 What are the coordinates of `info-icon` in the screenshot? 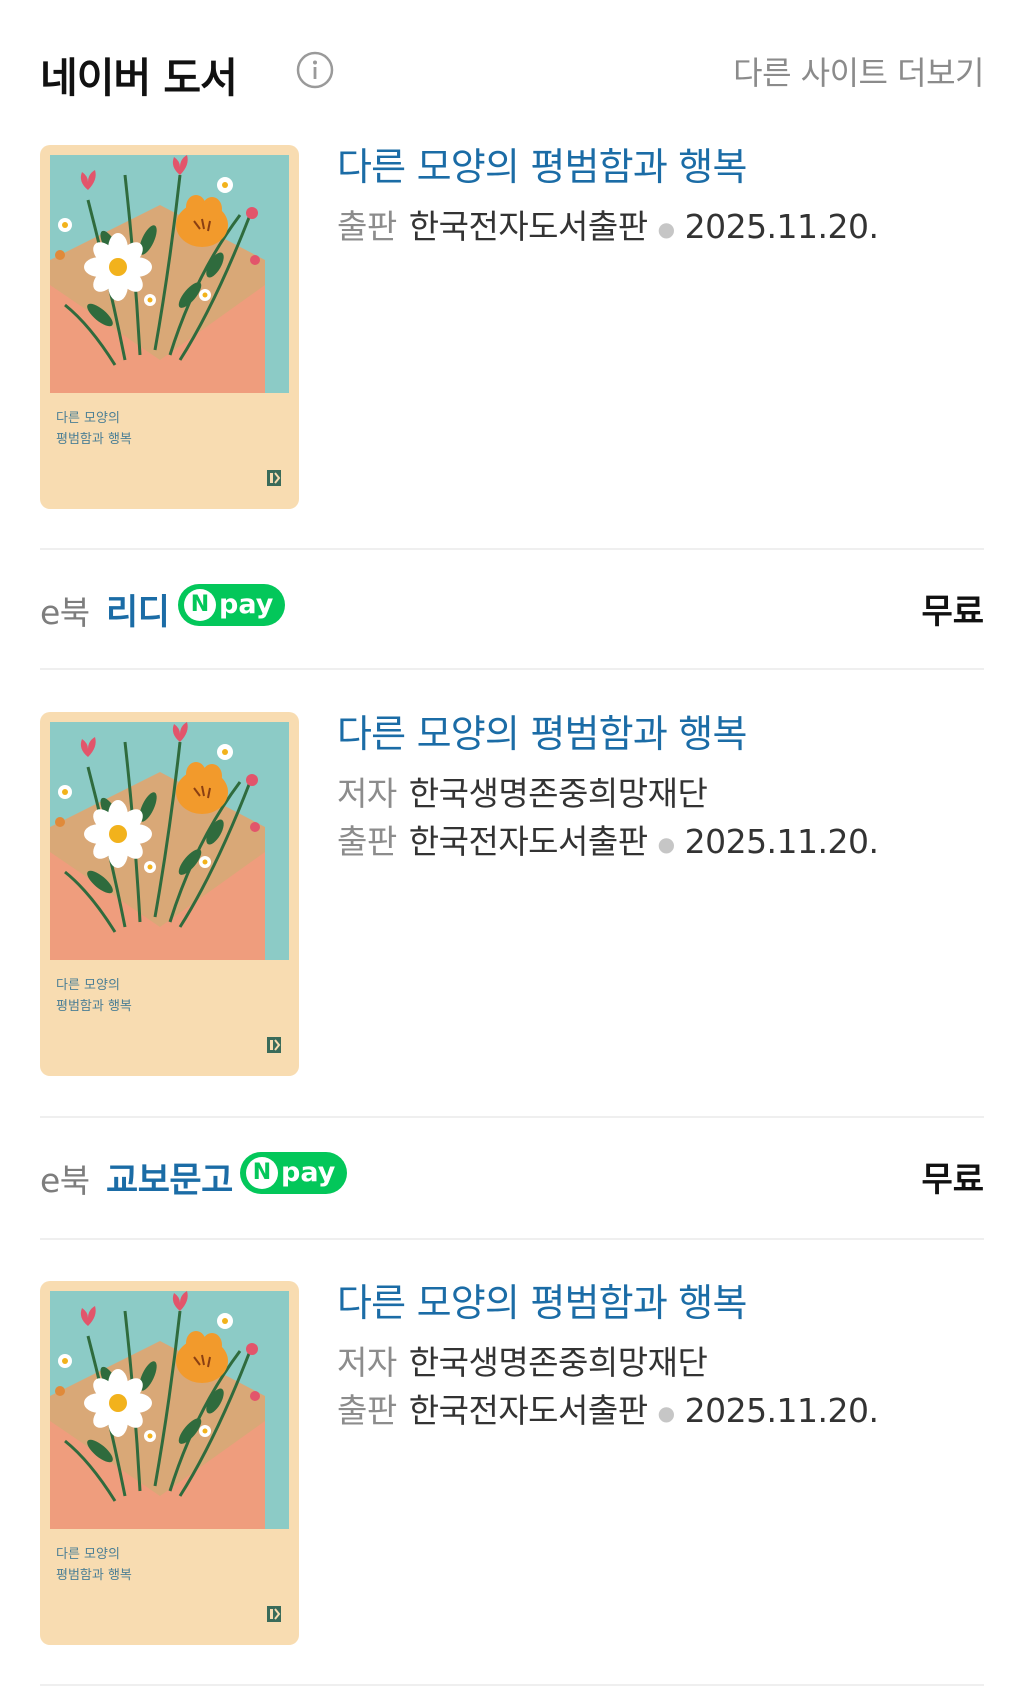 It's located at (315, 70).